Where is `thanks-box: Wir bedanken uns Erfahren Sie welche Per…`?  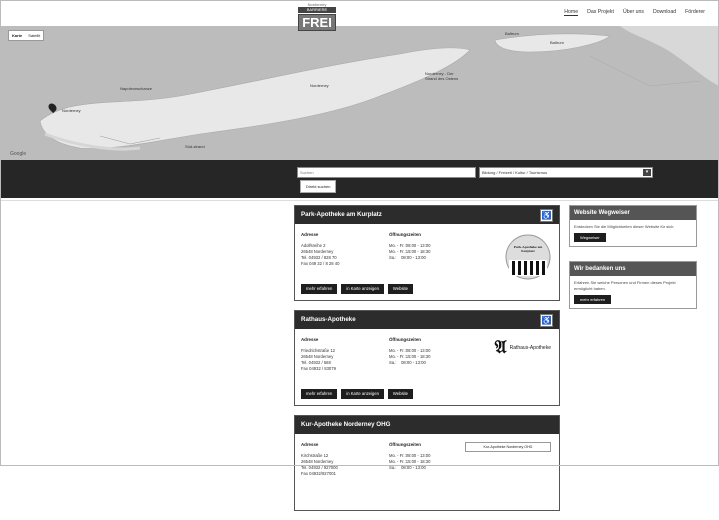 thanks-box: Wir bedanken uns Erfahren Sie welche Per… is located at coordinates (633, 285).